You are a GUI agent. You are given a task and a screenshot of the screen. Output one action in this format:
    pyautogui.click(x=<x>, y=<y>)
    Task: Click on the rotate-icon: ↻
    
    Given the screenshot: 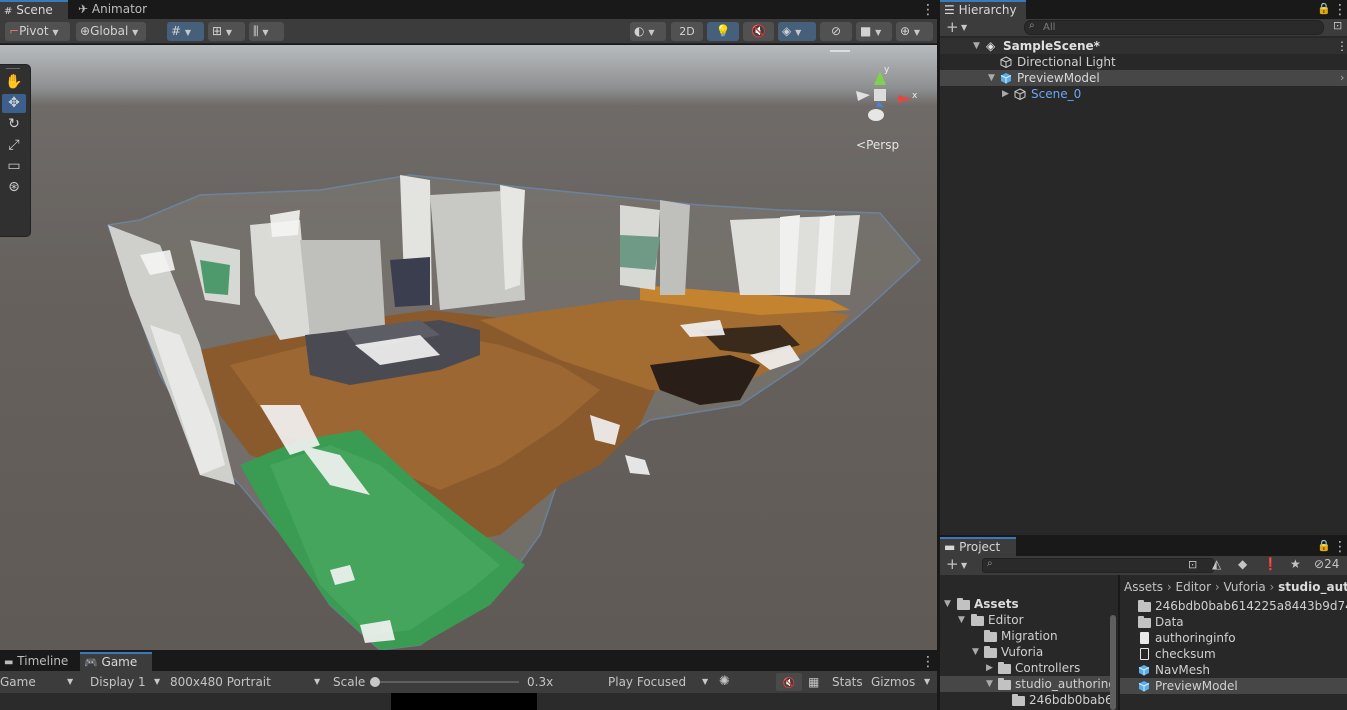 What is the action you would take?
    pyautogui.click(x=14, y=124)
    